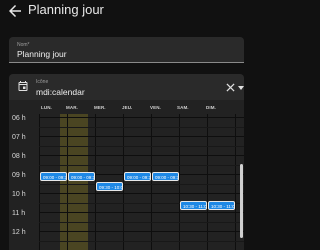 The image size is (320, 250). I want to click on hour-label: 06 h, so click(19, 118).